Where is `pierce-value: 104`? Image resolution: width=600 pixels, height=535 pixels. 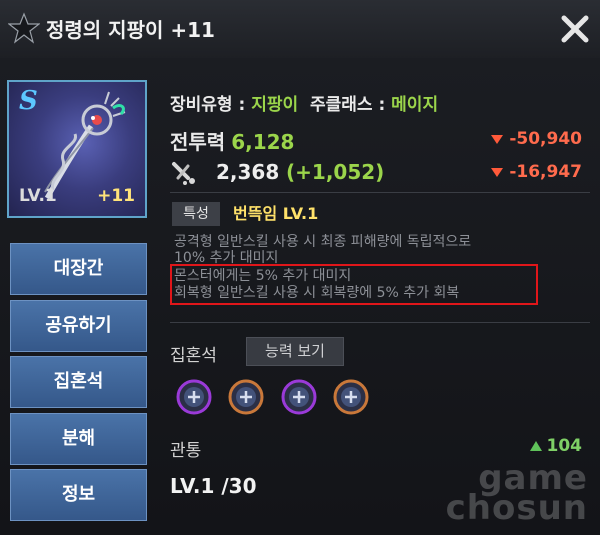
pierce-value: 104 is located at coordinates (556, 446).